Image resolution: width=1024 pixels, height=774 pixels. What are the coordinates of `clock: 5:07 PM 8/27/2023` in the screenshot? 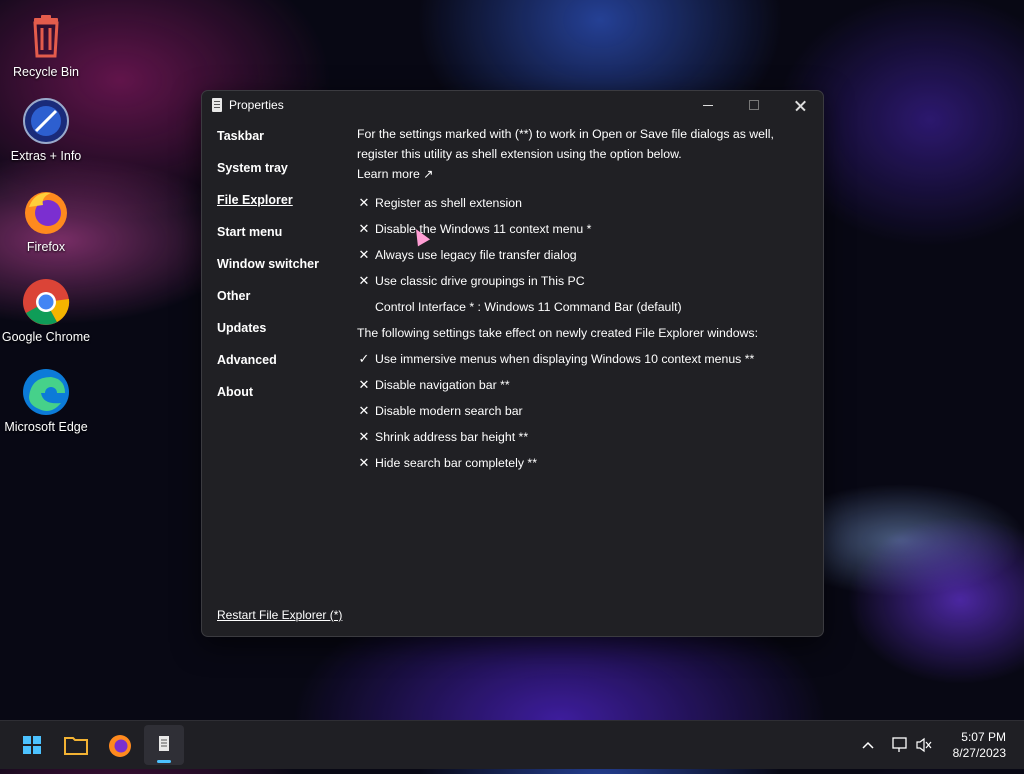 It's located at (979, 745).